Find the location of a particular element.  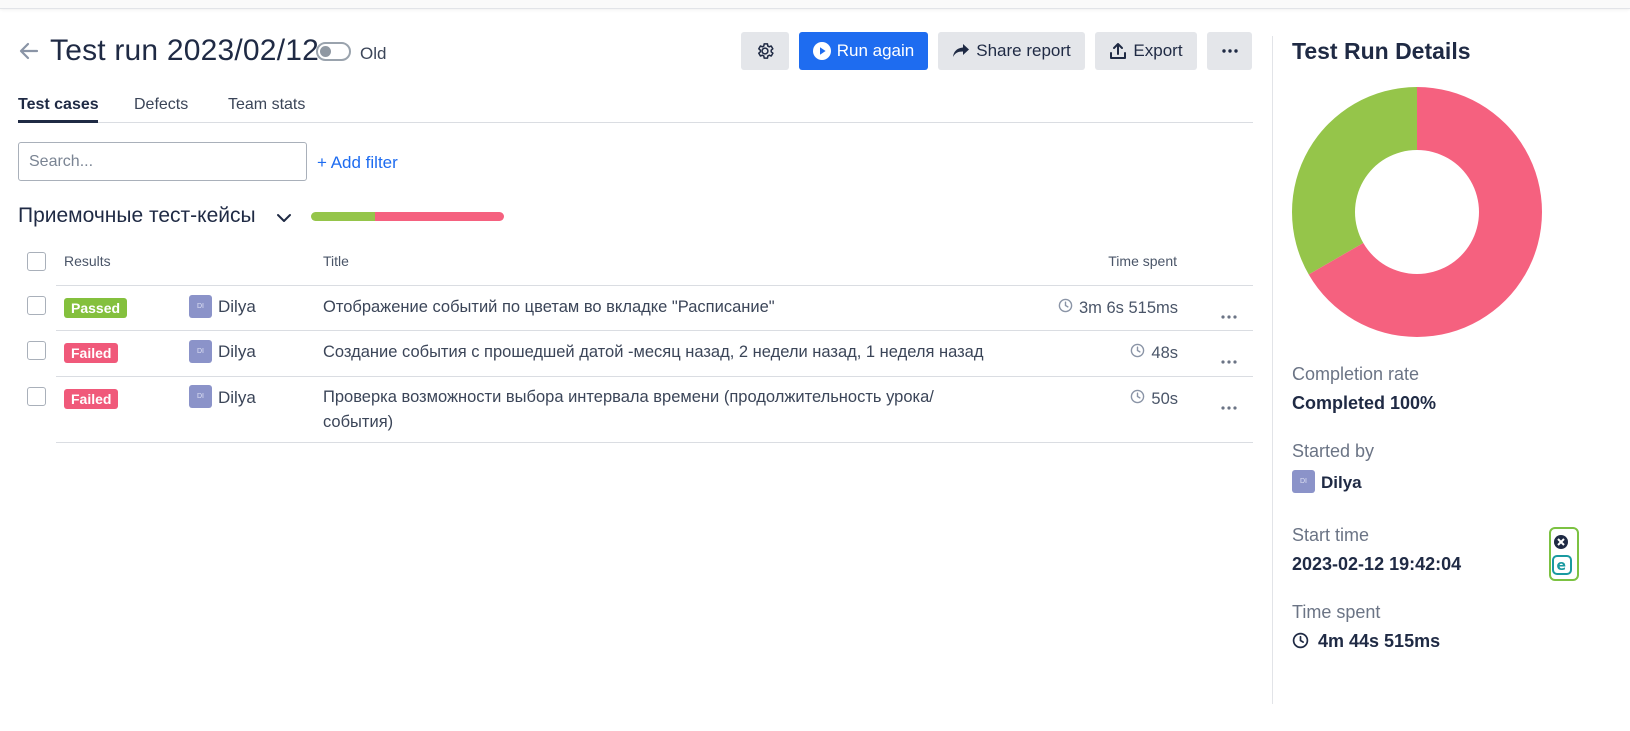

time-value: 48s is located at coordinates (1164, 352).